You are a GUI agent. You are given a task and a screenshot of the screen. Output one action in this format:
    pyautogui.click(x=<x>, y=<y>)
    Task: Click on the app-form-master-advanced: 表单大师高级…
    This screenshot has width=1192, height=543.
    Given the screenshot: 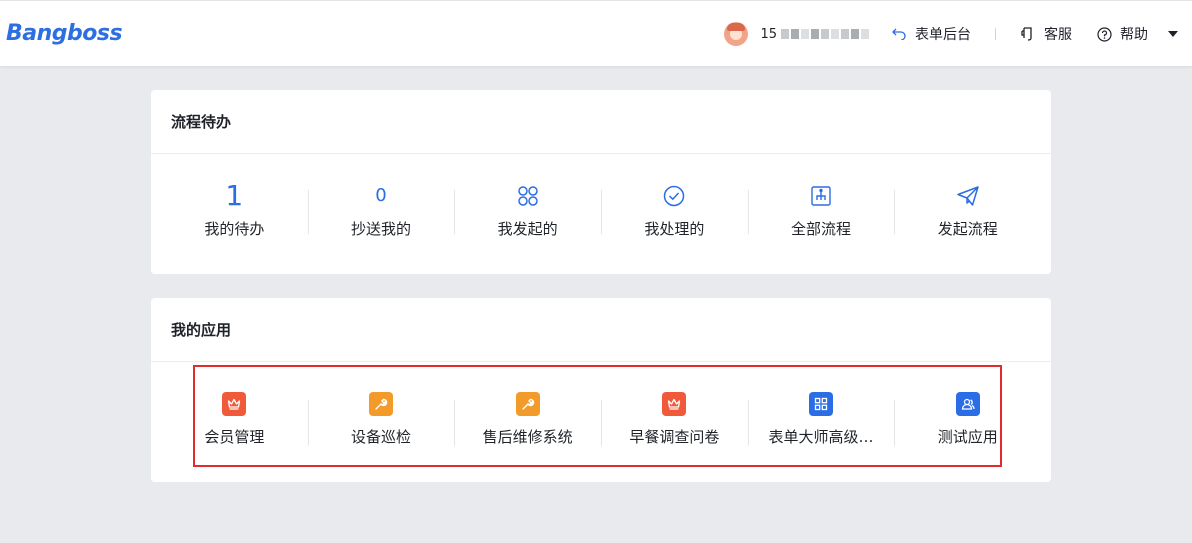 What is the action you would take?
    pyautogui.click(x=821, y=432)
    